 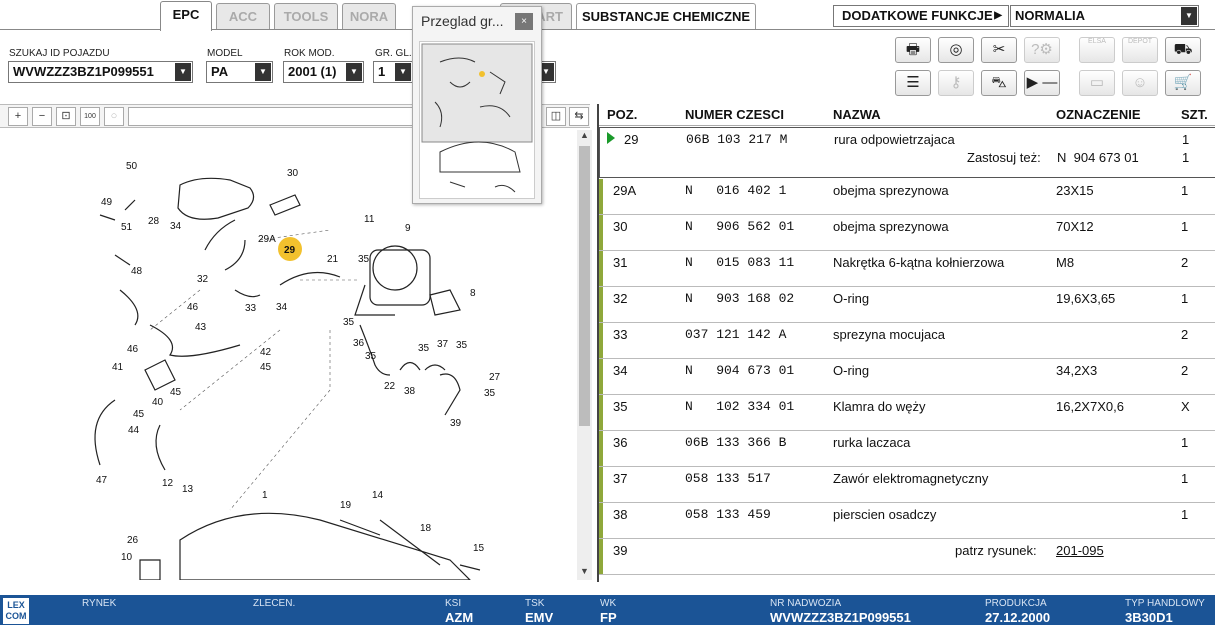 I want to click on callout-label: 42, so click(x=266, y=352).